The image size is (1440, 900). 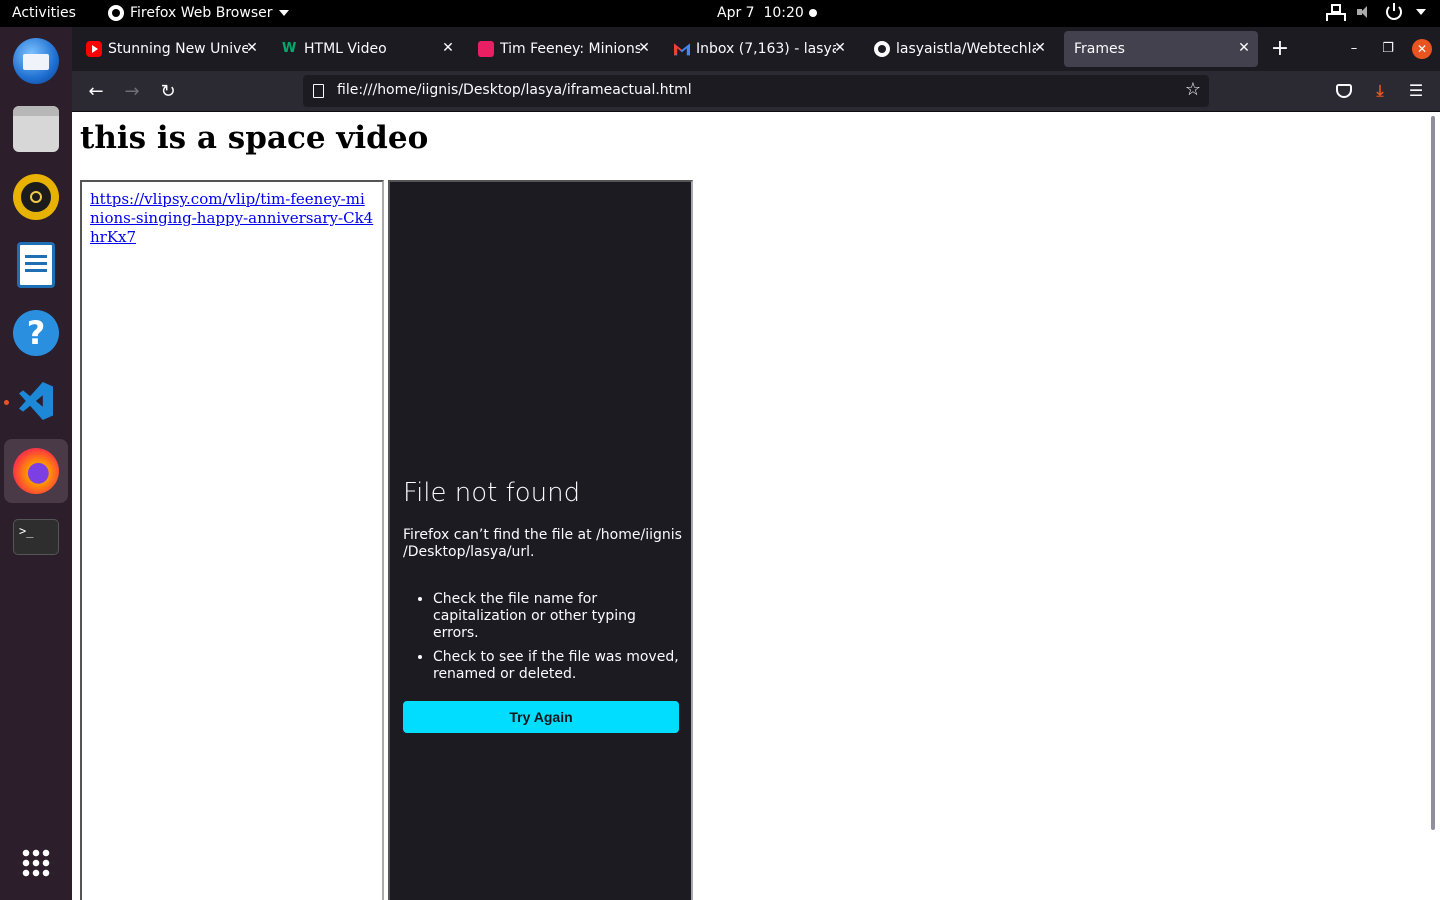 What do you see at coordinates (1161, 49) in the screenshot?
I see `tab-frames: Frames ✕` at bounding box center [1161, 49].